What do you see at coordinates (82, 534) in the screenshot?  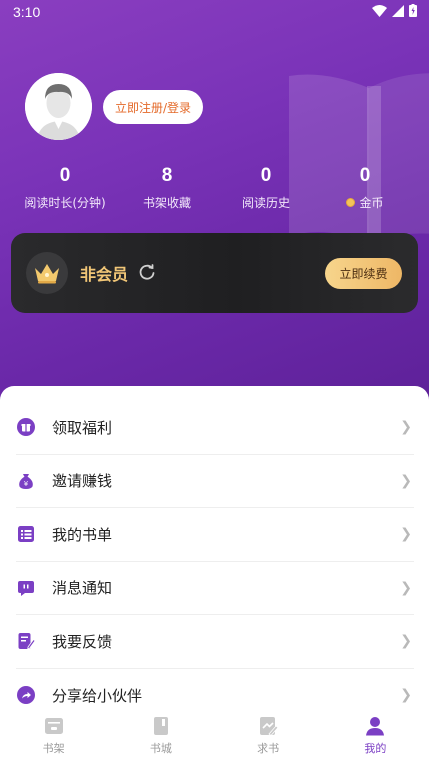 I see `menu-label: 我的书单` at bounding box center [82, 534].